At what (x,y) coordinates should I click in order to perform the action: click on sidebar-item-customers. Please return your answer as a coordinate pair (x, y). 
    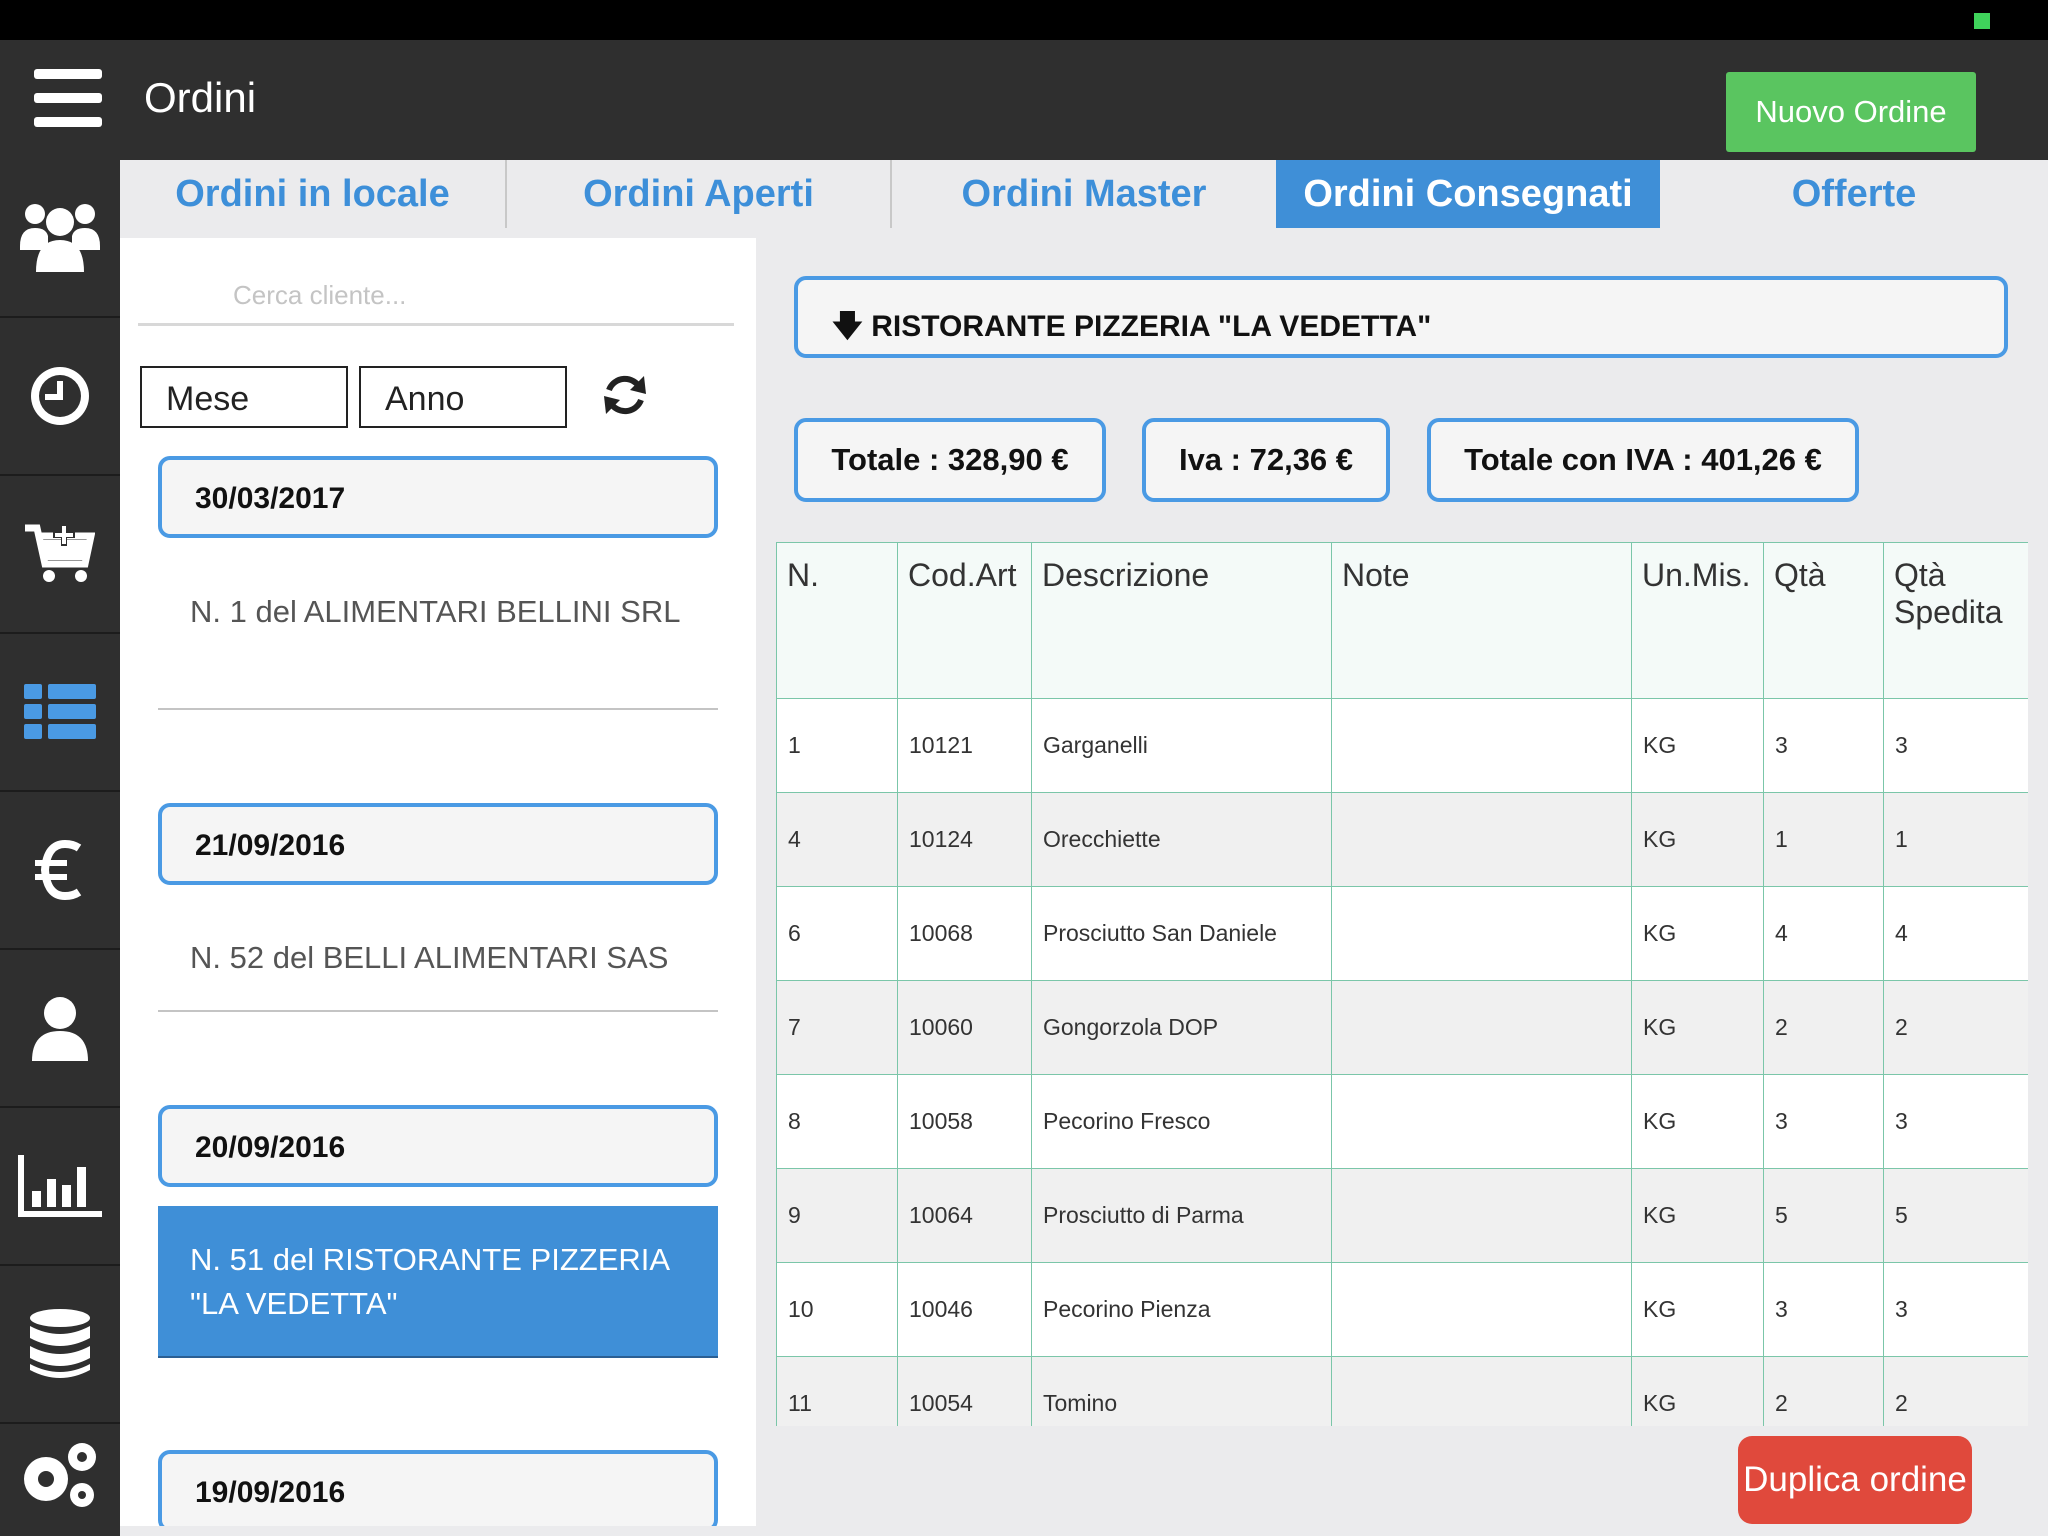
    Looking at the image, I should click on (60, 239).